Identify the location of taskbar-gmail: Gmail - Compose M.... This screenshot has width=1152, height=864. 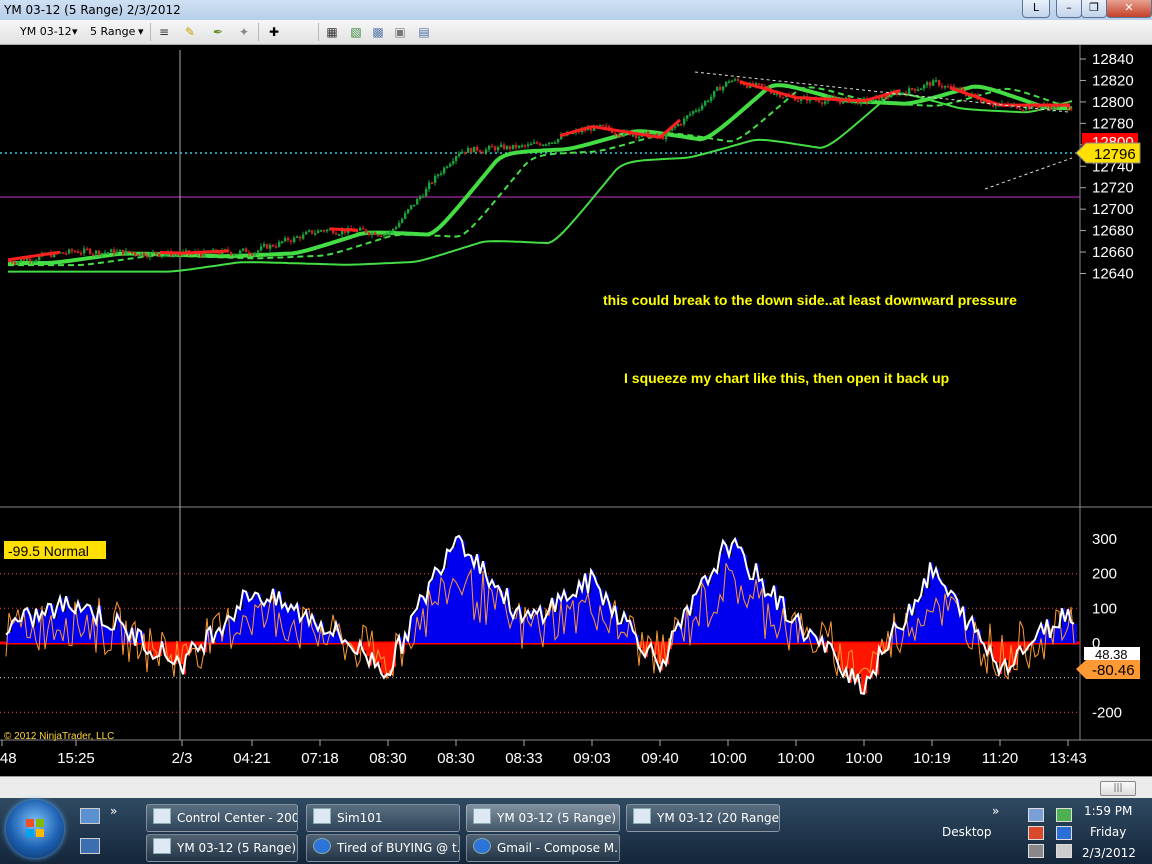
(543, 848).